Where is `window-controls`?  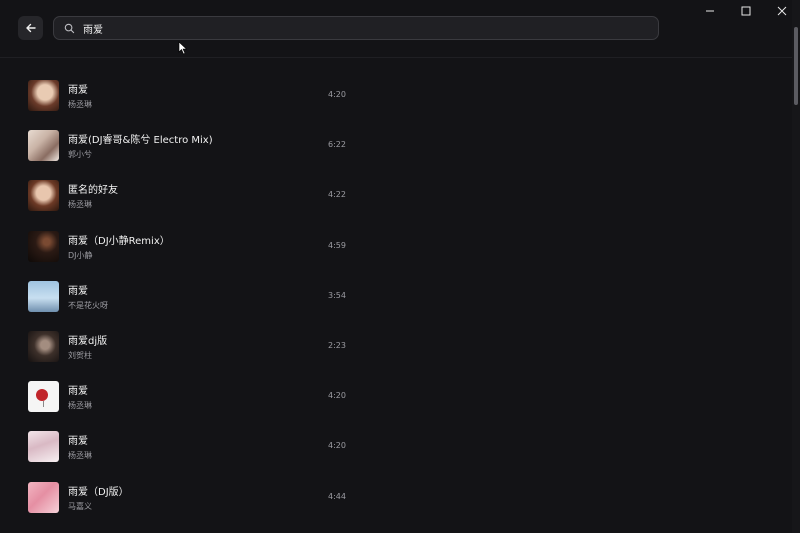 window-controls is located at coordinates (746, 11).